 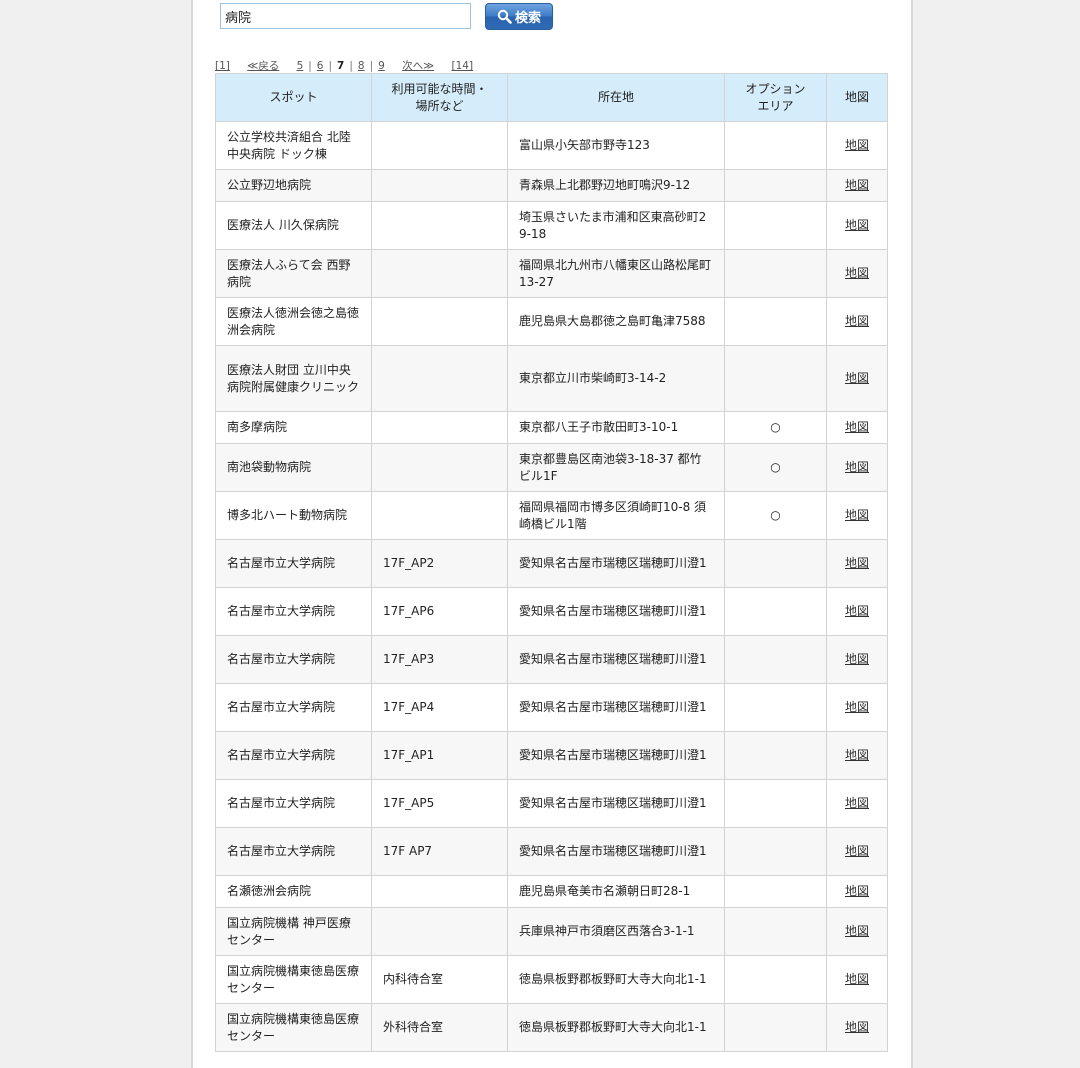 What do you see at coordinates (616, 515) in the screenshot?
I see `cell-address: 福岡県福岡市博多区須崎町10-8 須崎橋ビル1階` at bounding box center [616, 515].